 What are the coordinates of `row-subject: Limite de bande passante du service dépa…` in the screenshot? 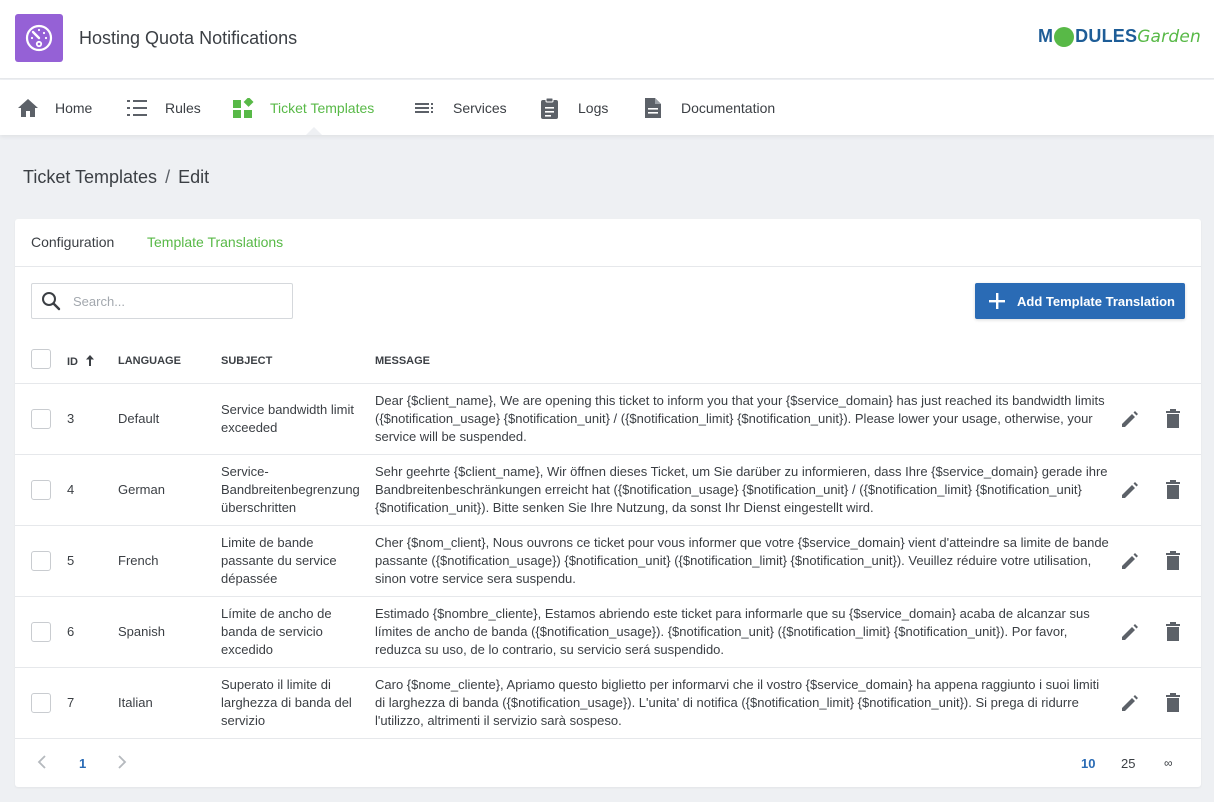 It's located at (279, 560).